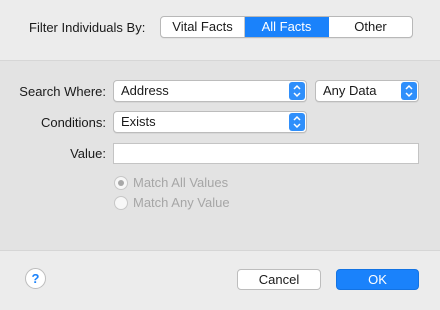  I want to click on match-all-radio, so click(121, 182).